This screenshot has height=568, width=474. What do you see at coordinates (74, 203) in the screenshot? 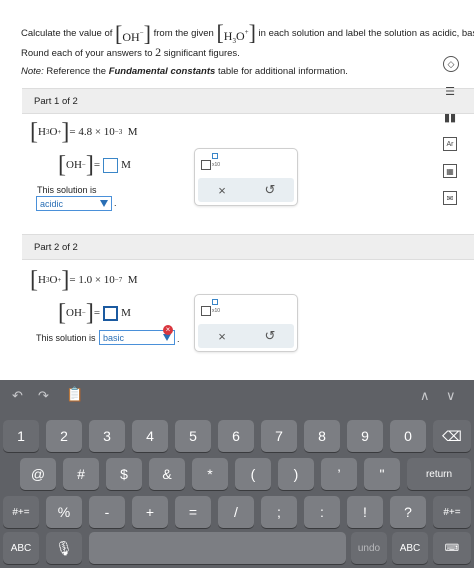
I see `part-1-solution-select: acidic` at bounding box center [74, 203].